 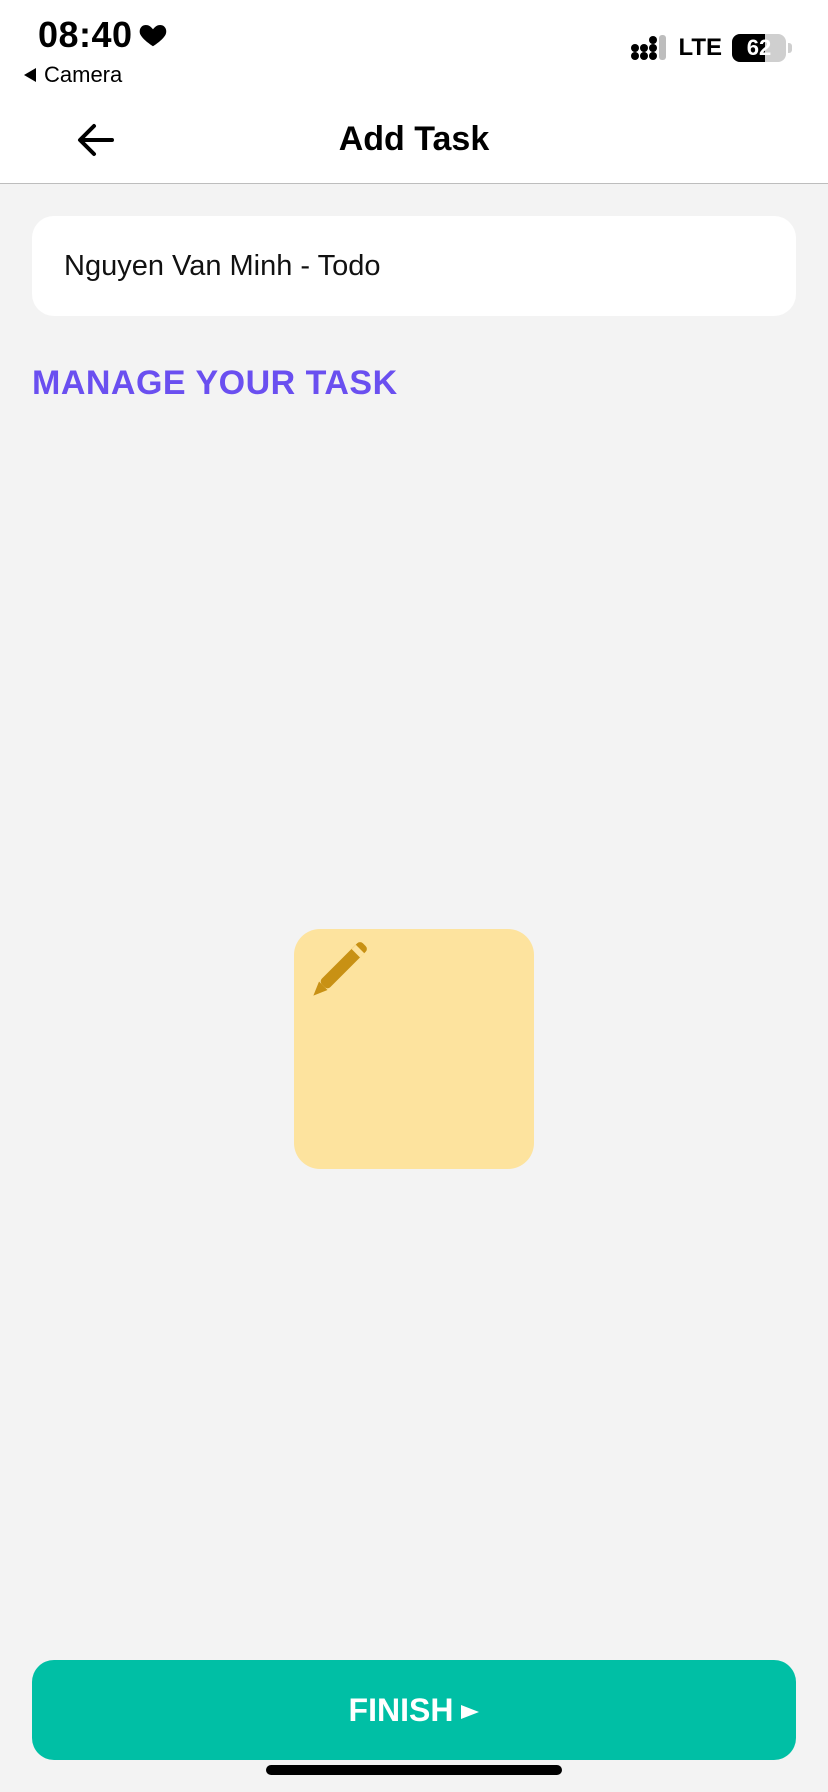 I want to click on pencil-icon, so click(x=340, y=969).